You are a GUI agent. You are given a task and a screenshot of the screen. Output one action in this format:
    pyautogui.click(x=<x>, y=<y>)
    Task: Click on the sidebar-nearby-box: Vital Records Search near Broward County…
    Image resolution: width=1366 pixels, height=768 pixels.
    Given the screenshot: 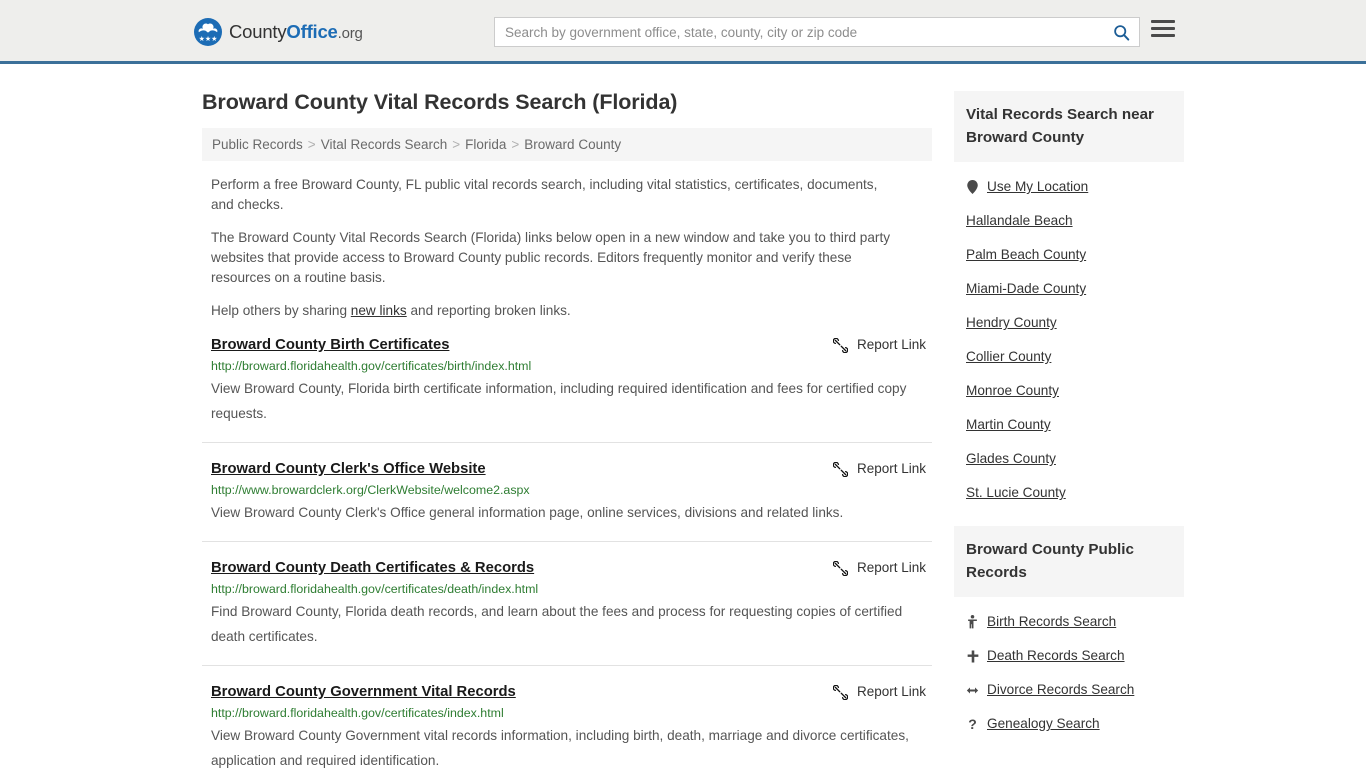 What is the action you would take?
    pyautogui.click(x=1069, y=300)
    